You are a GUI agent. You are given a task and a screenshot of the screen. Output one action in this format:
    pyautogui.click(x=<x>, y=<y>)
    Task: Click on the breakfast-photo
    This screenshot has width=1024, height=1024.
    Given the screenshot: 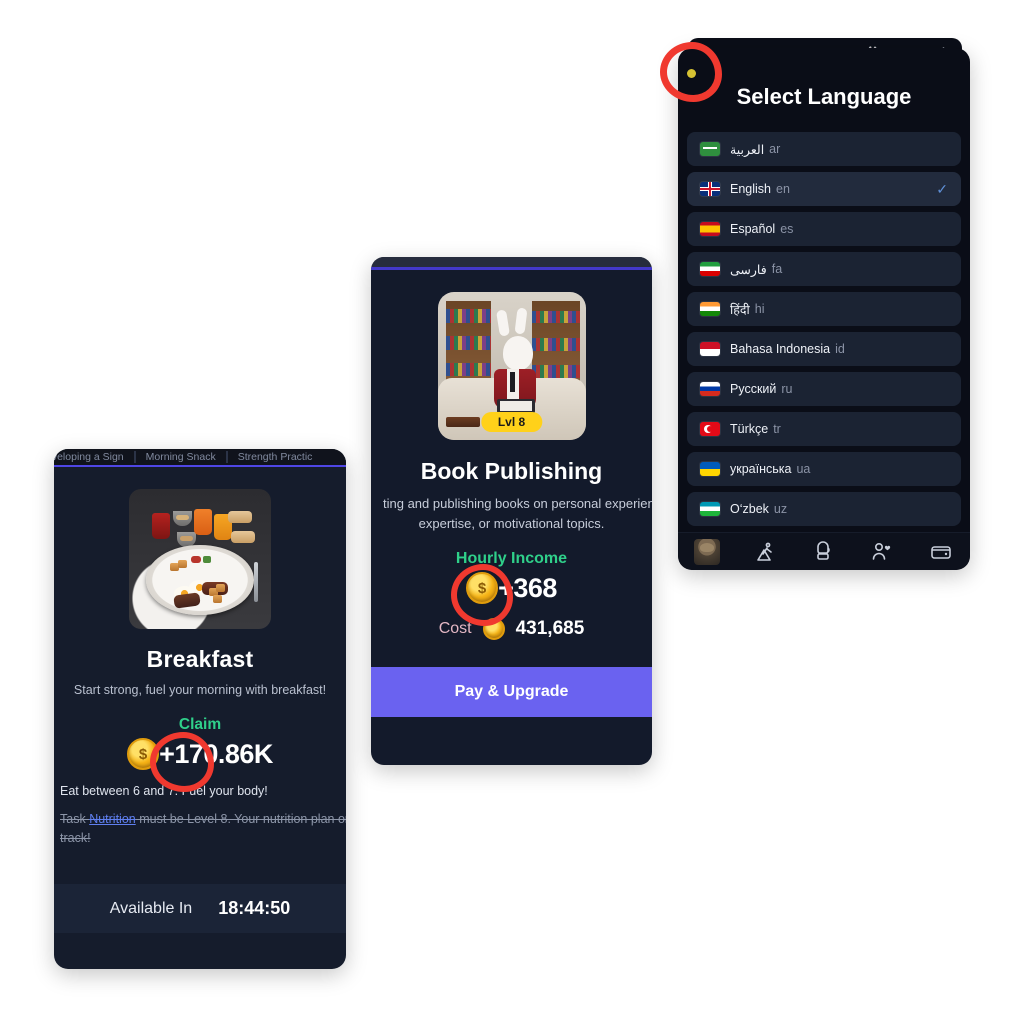 What is the action you would take?
    pyautogui.click(x=200, y=559)
    